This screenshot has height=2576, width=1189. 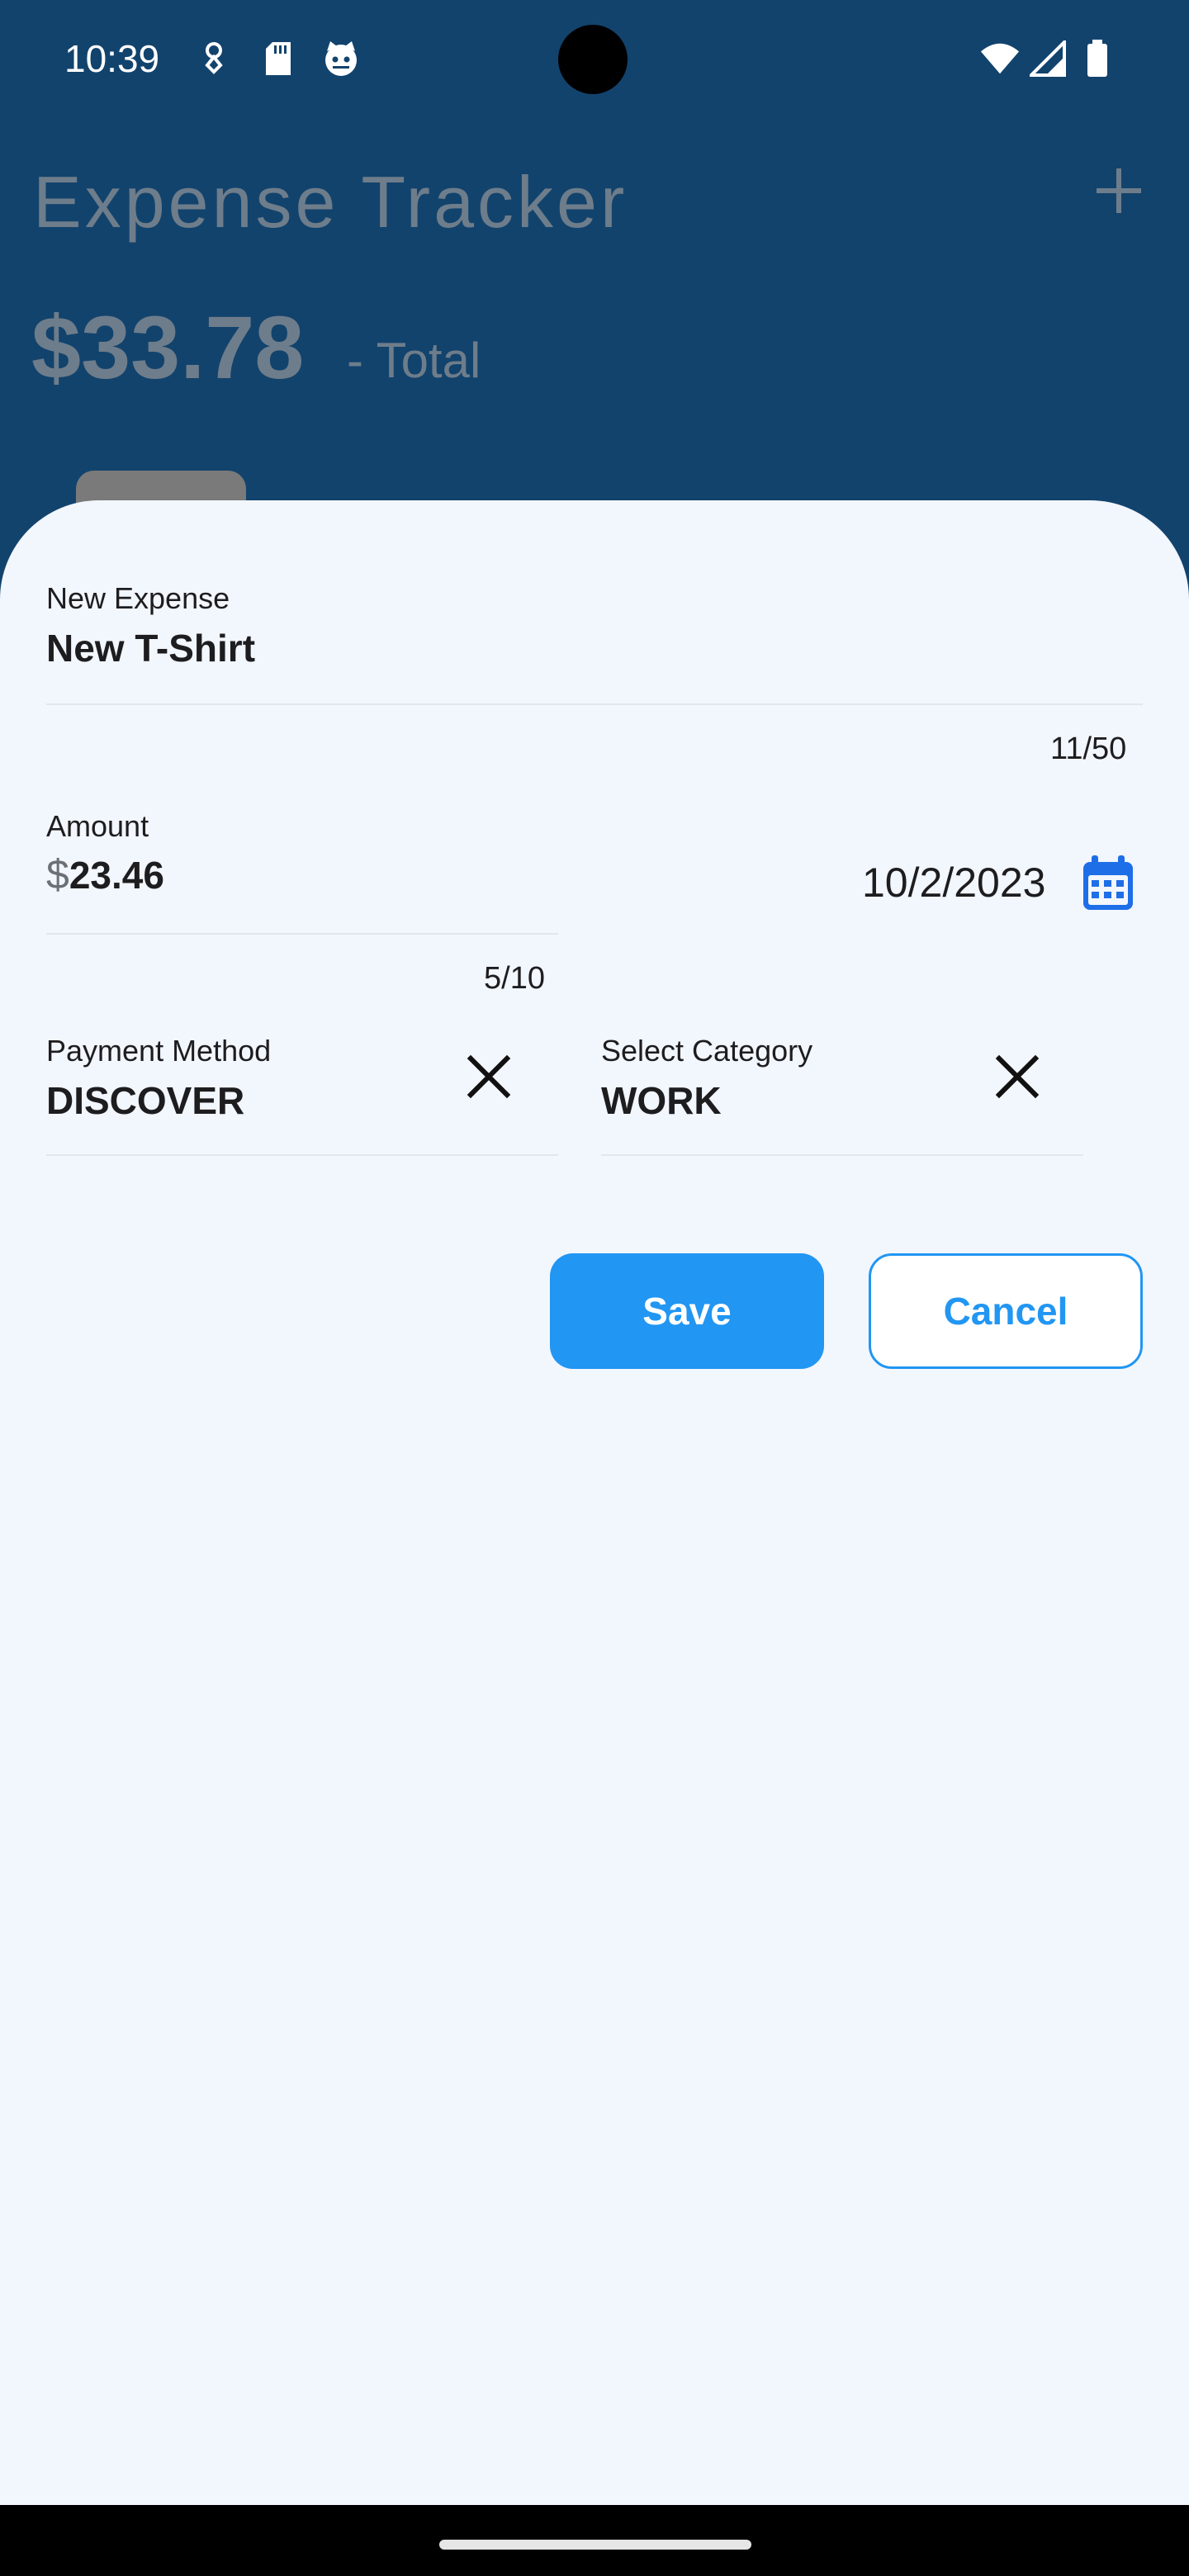 I want to click on camera-cutout, so click(x=593, y=59).